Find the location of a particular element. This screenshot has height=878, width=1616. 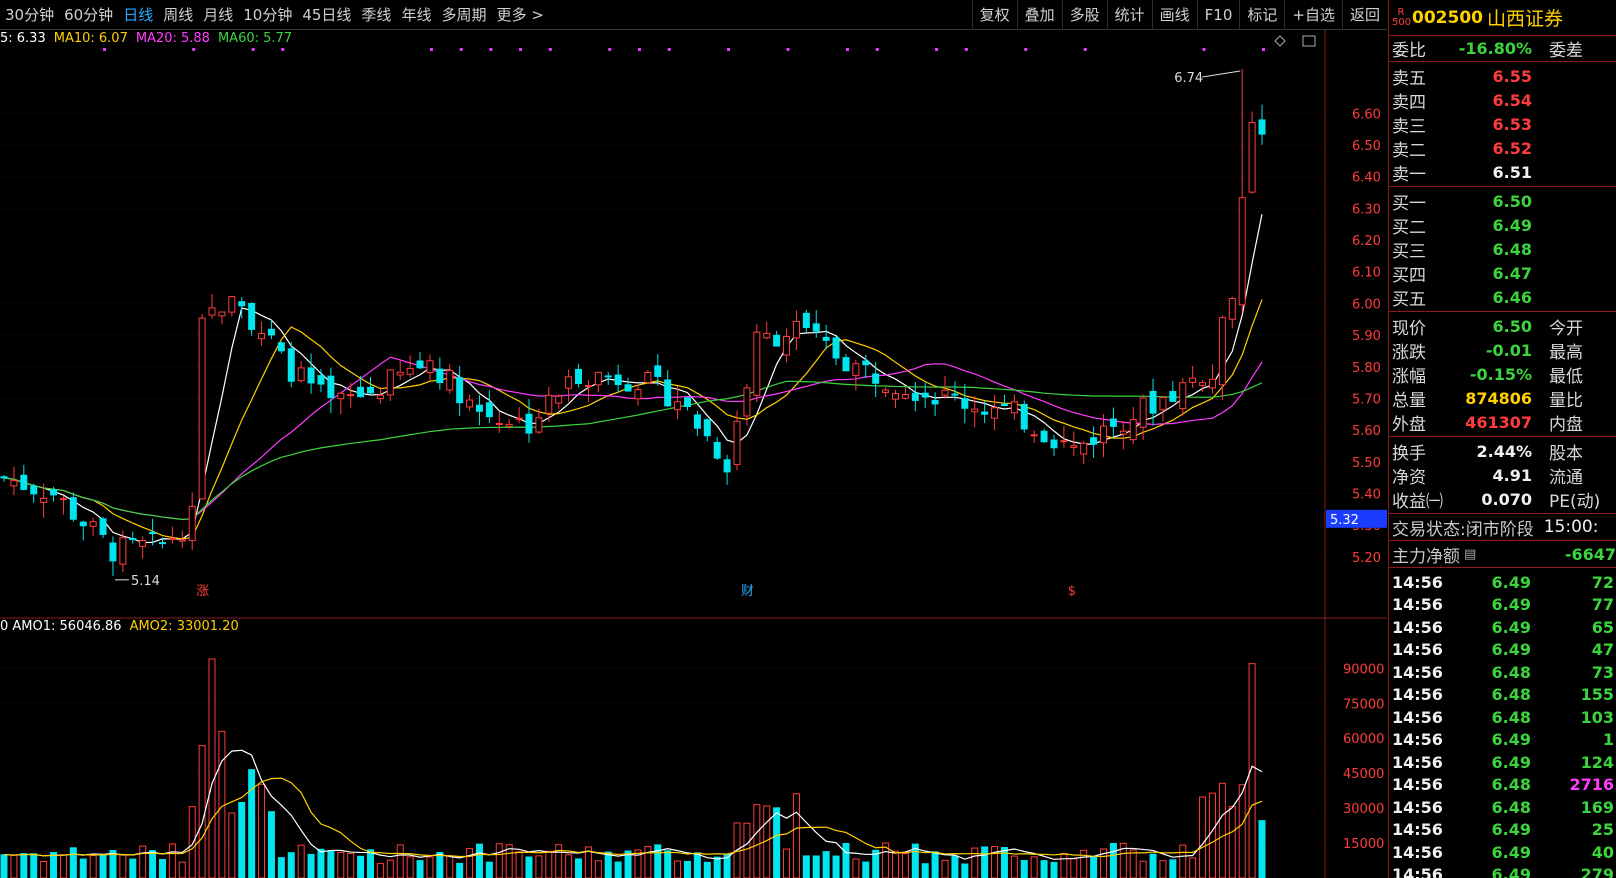

period-tab-2: 日线 is located at coordinates (138, 15).